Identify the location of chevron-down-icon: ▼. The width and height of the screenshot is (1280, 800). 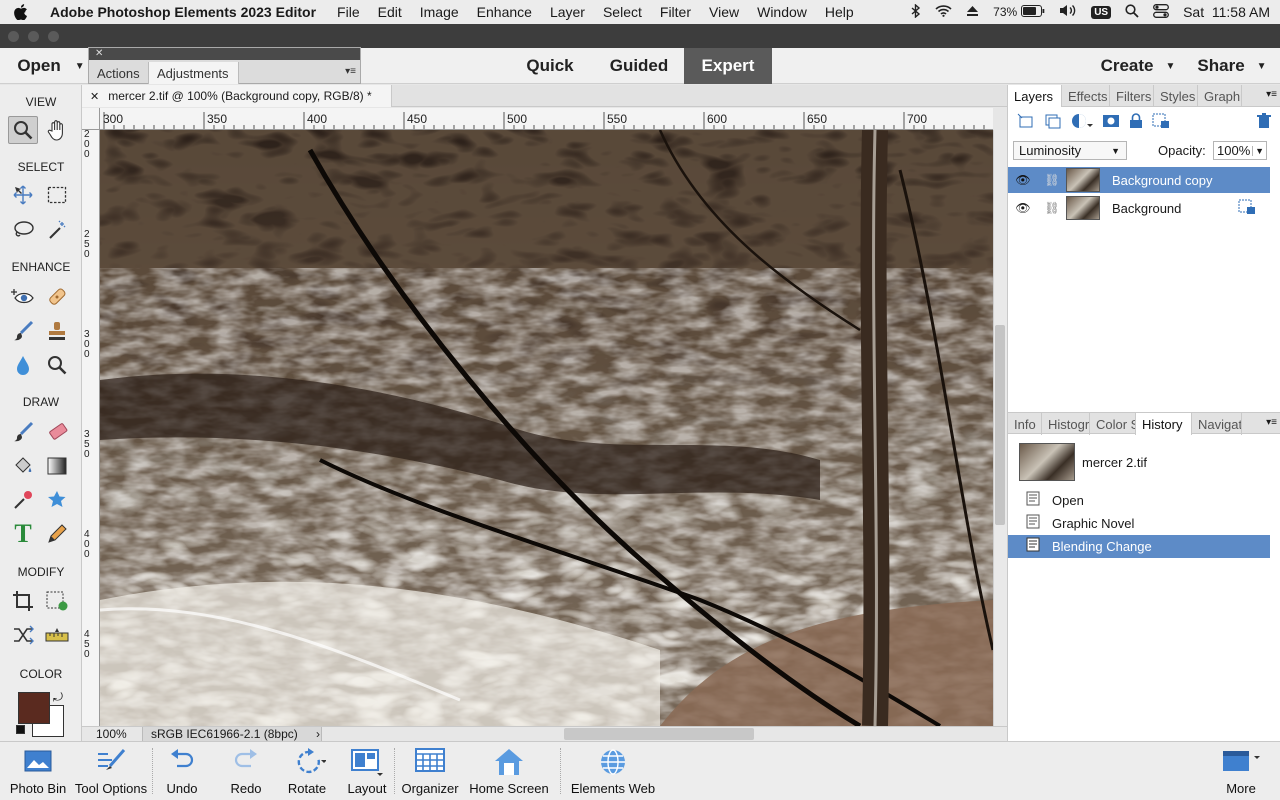
(1258, 150).